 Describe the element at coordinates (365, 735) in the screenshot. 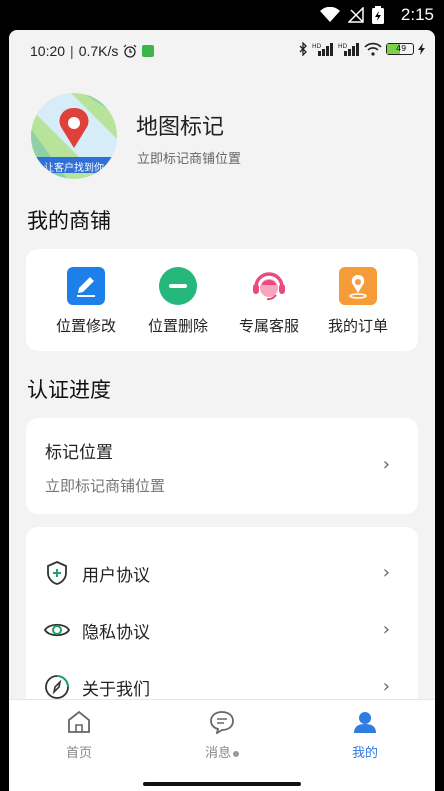

I see `tab-mine: 我的` at that location.